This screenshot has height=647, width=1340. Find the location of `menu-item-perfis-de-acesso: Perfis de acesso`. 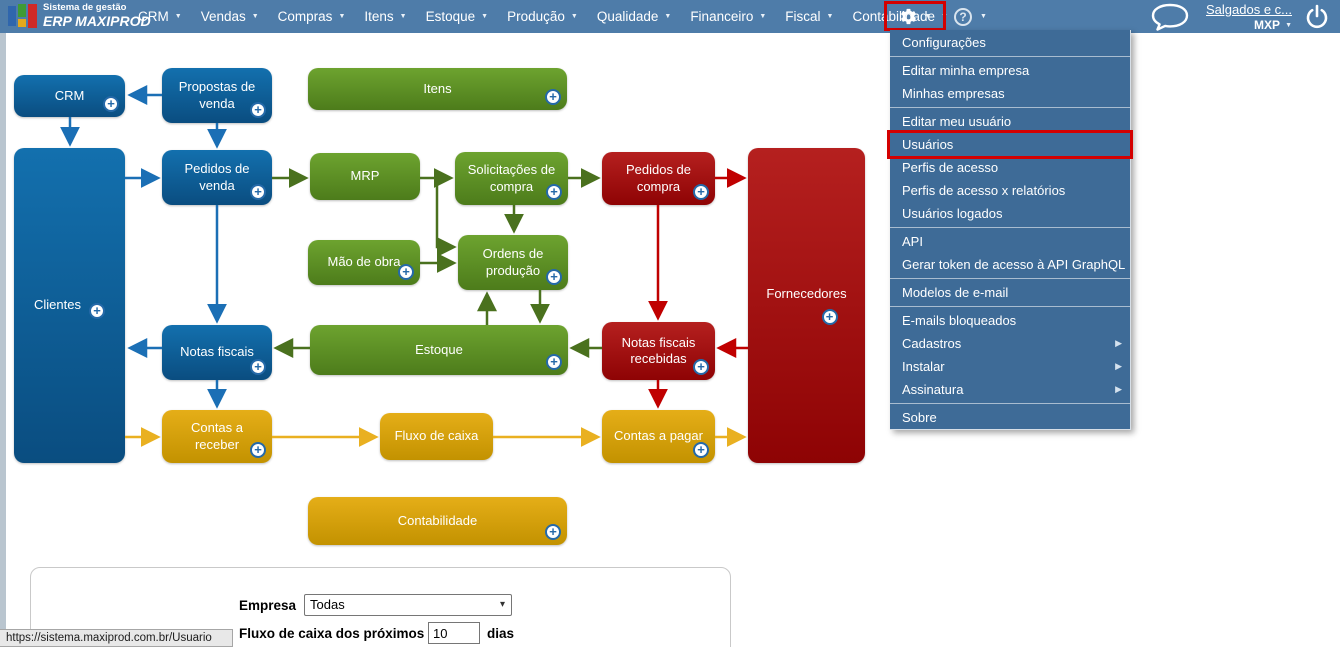

menu-item-perfis-de-acesso: Perfis de acesso is located at coordinates (1010, 167).